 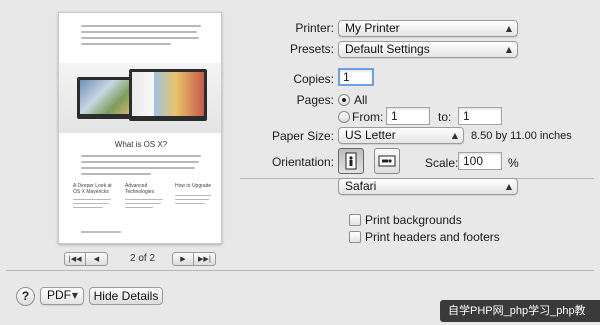 I want to click on presets-label: Presets:, so click(x=311, y=49).